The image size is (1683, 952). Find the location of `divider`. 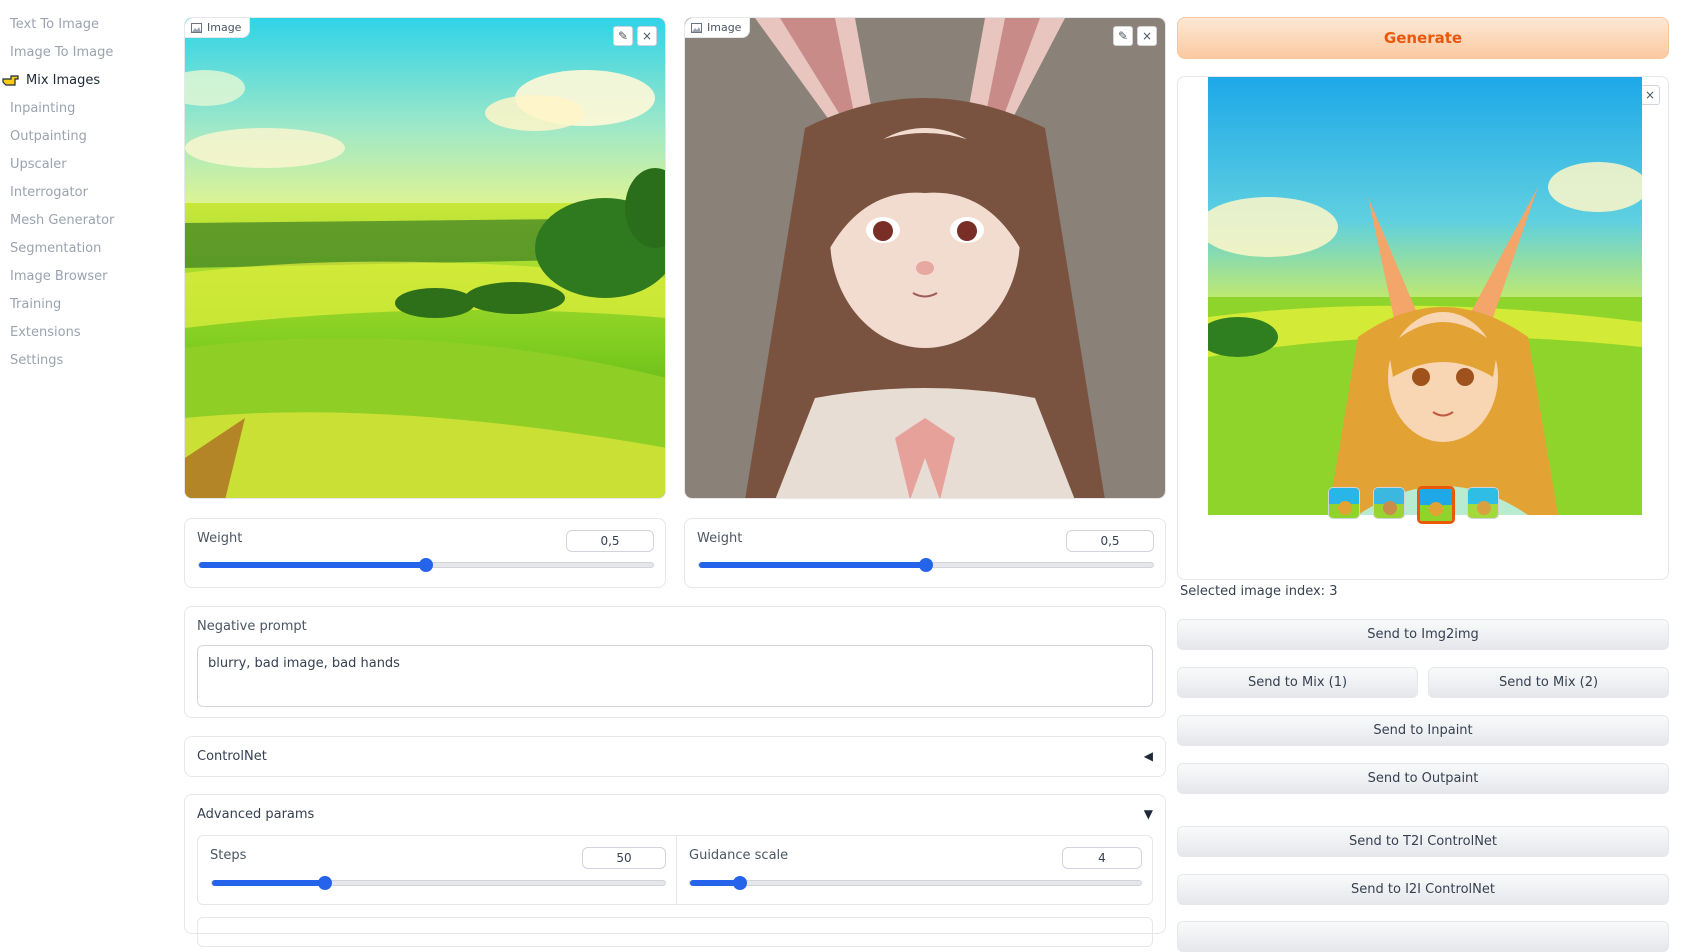

divider is located at coordinates (676, 870).